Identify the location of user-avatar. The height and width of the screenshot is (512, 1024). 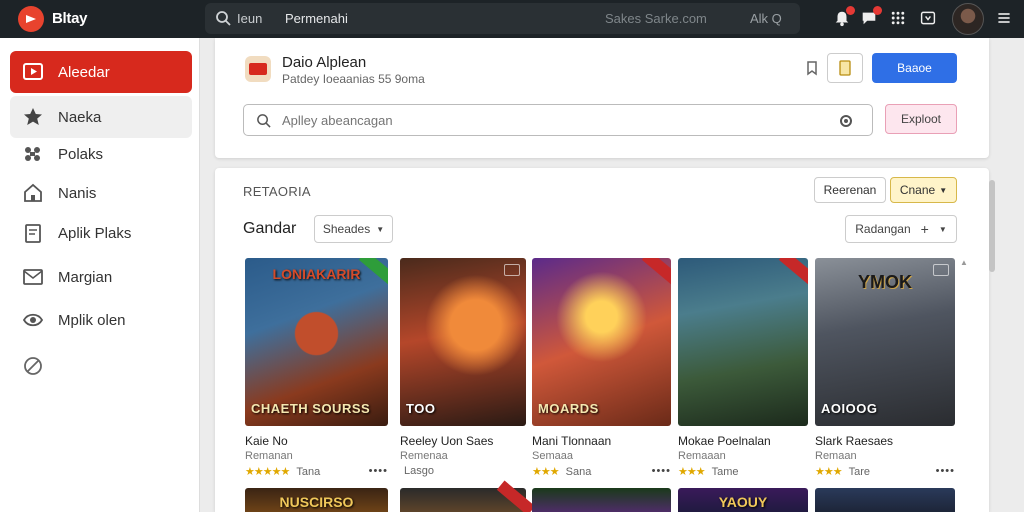
(968, 19).